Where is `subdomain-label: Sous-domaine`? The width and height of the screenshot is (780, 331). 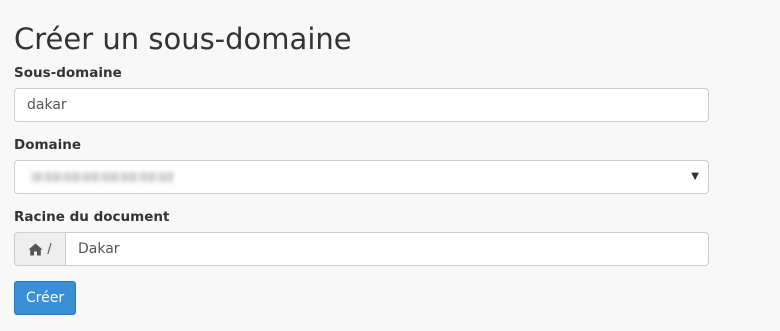 subdomain-label: Sous-domaine is located at coordinates (68, 73).